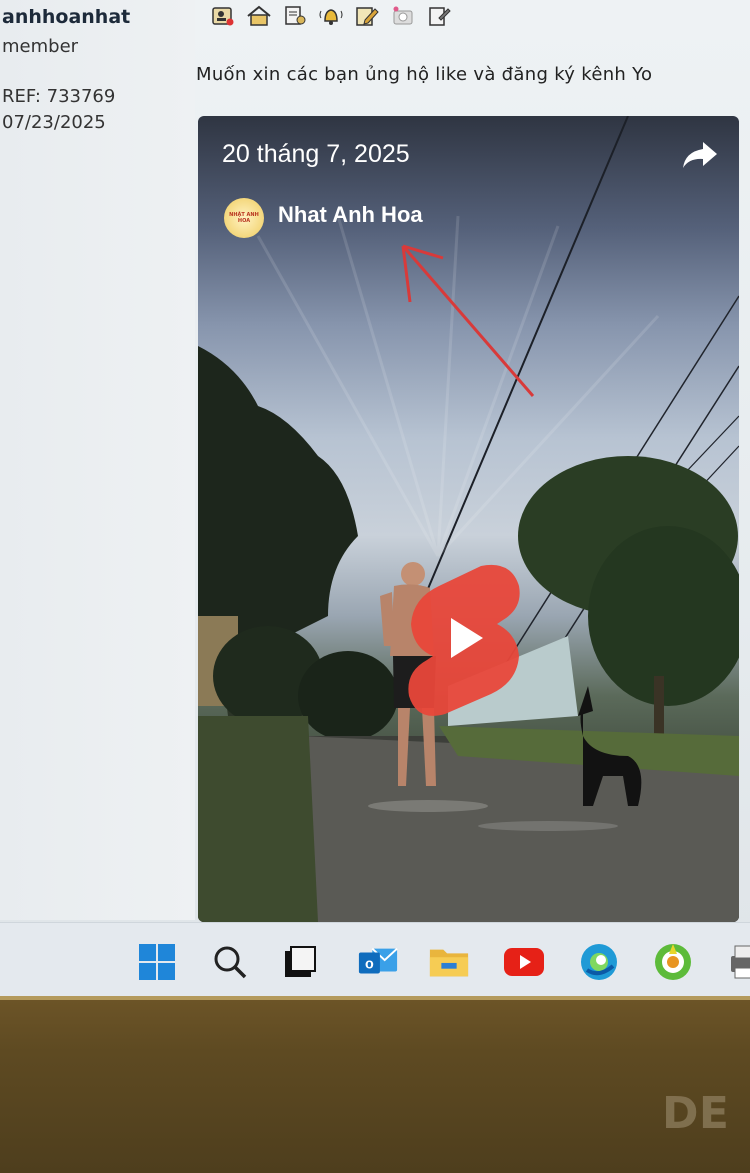  What do you see at coordinates (695, 1113) in the screenshot?
I see `dell-logo: D E` at bounding box center [695, 1113].